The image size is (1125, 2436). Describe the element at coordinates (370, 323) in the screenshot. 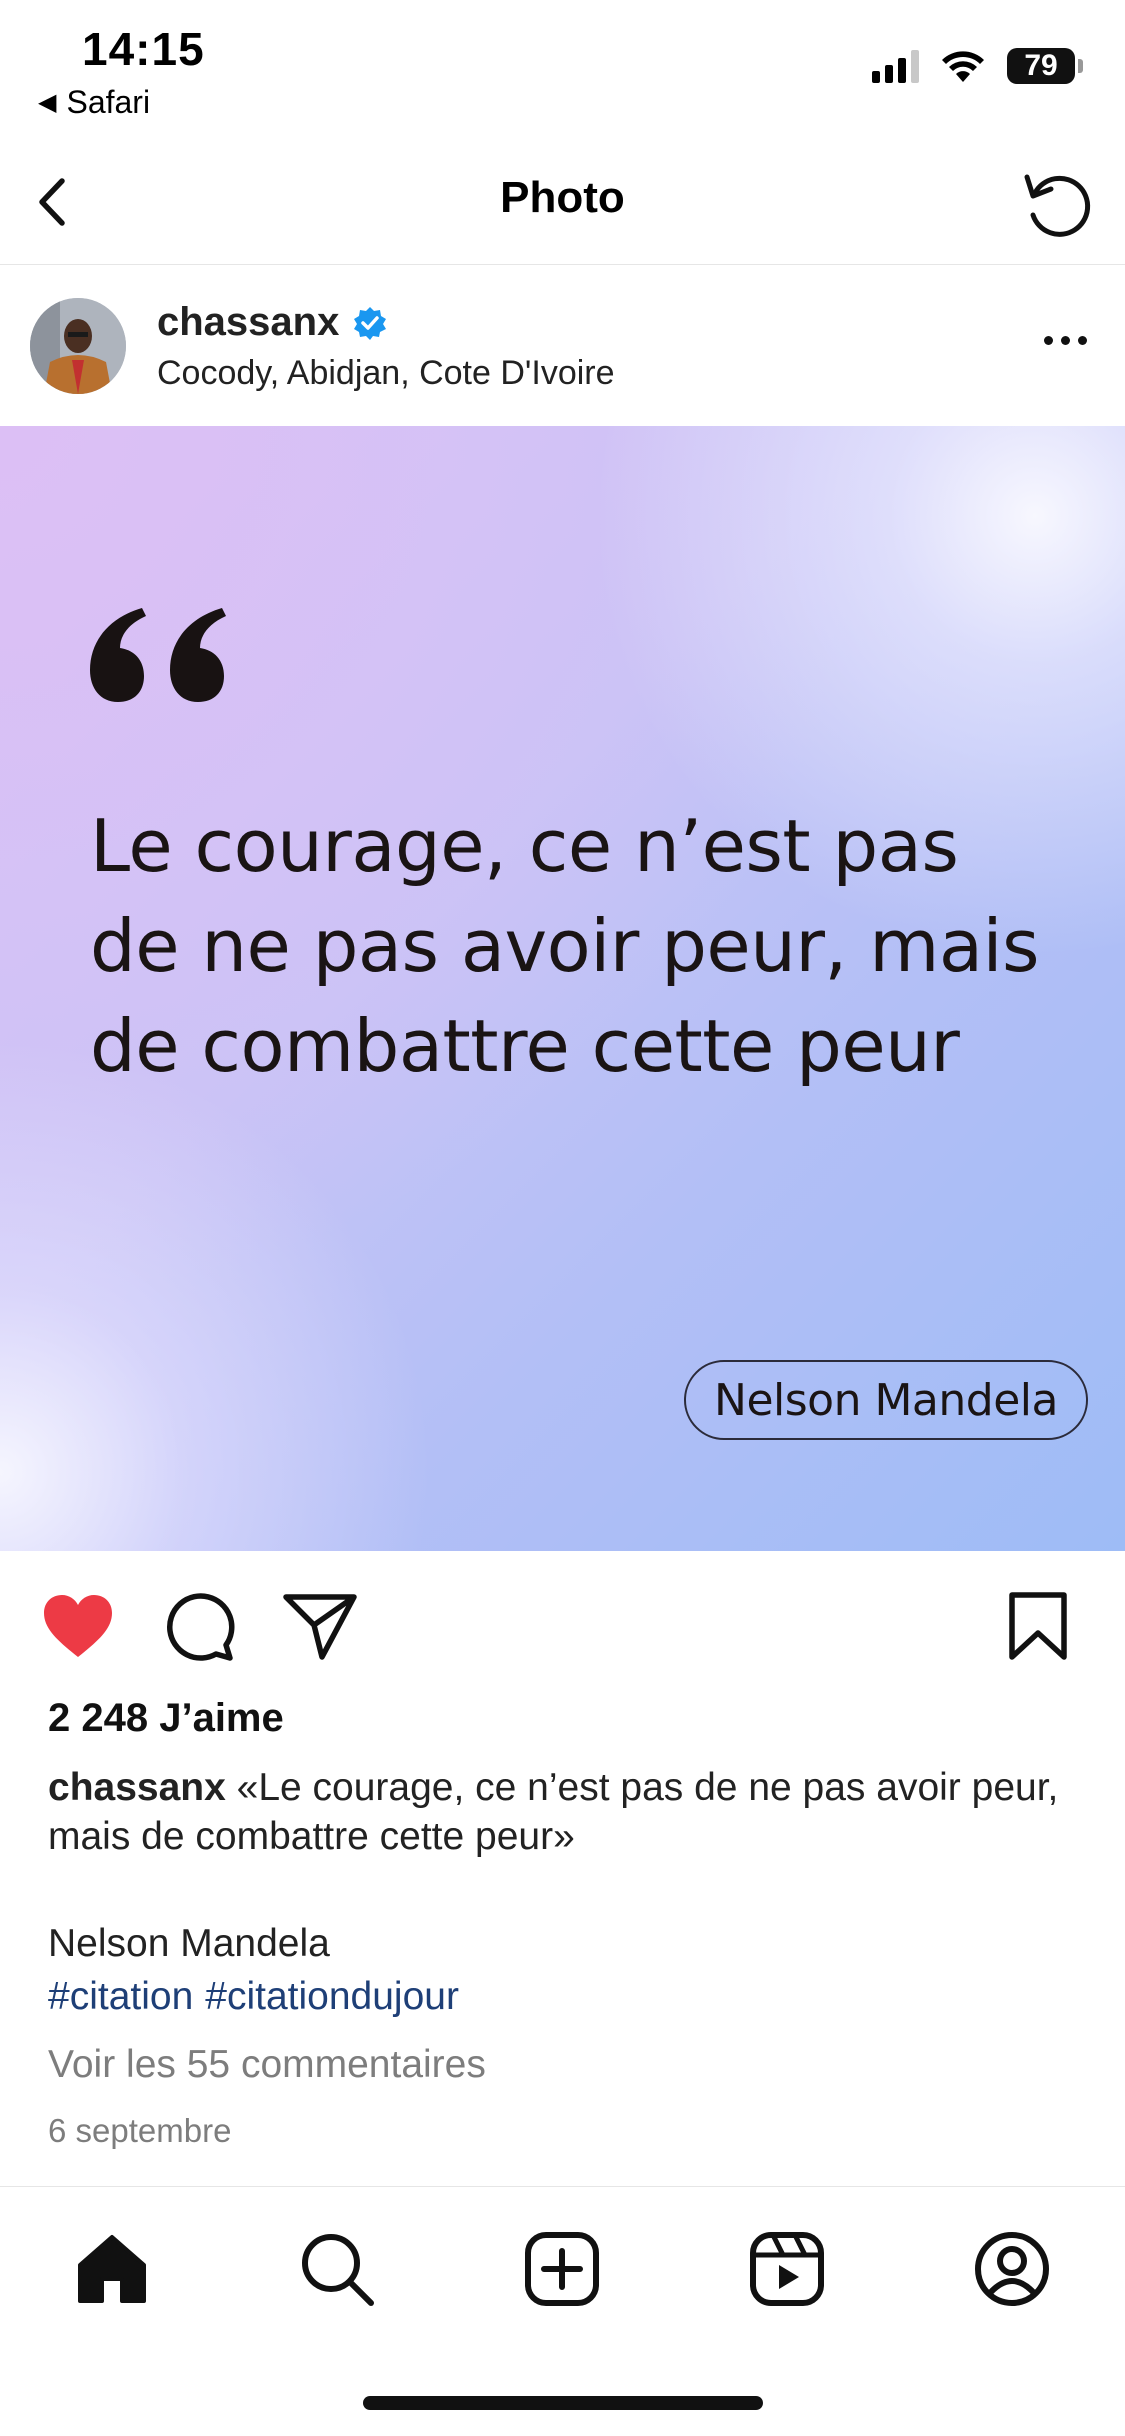

I see `verified-icon` at that location.